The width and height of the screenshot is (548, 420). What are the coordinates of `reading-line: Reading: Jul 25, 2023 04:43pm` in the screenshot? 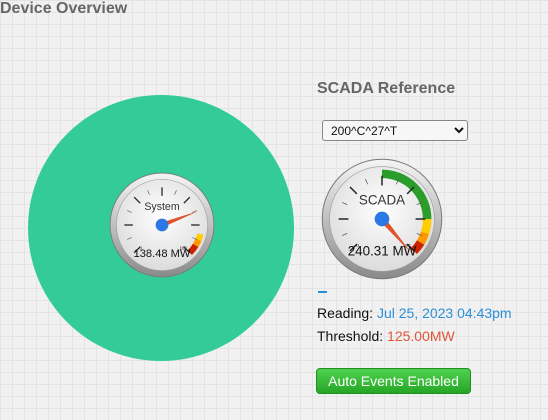 It's located at (414, 313).